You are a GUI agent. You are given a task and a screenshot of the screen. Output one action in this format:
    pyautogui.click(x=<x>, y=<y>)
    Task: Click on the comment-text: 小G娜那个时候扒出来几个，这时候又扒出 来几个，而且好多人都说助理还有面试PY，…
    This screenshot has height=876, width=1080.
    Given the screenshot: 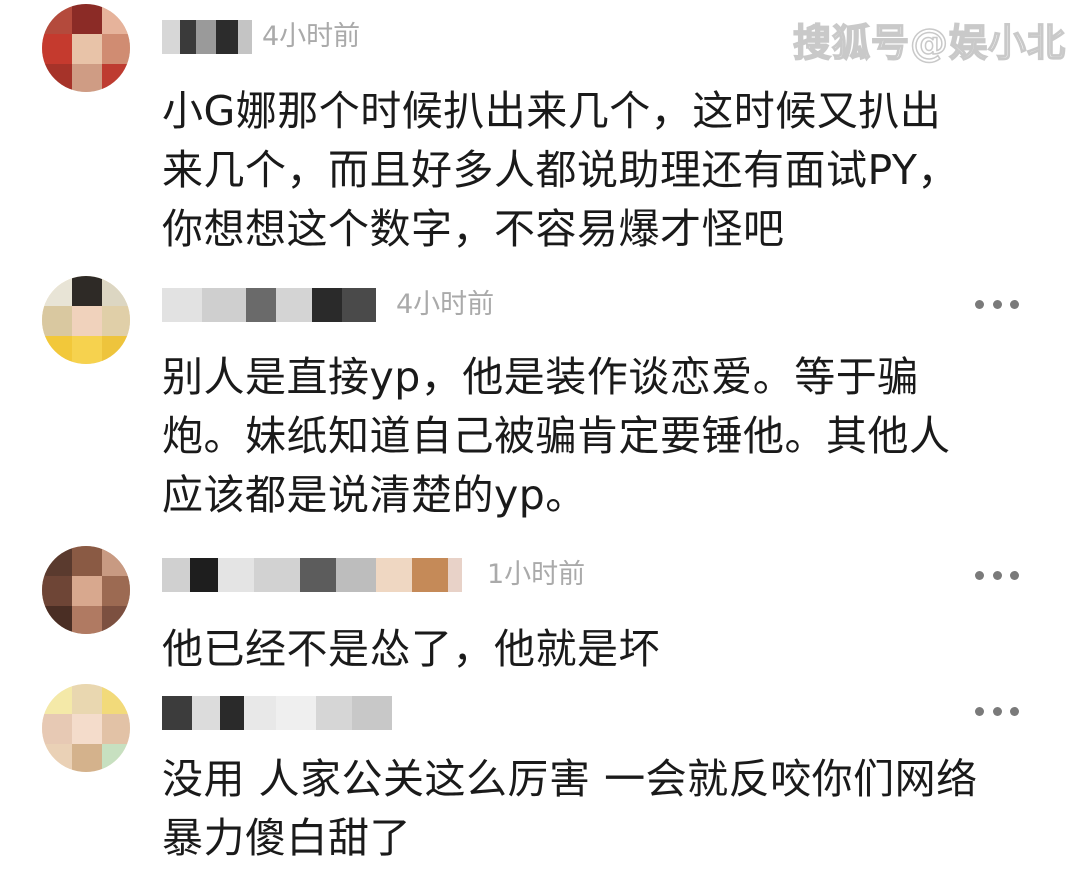 What is the action you would take?
    pyautogui.click(x=560, y=170)
    